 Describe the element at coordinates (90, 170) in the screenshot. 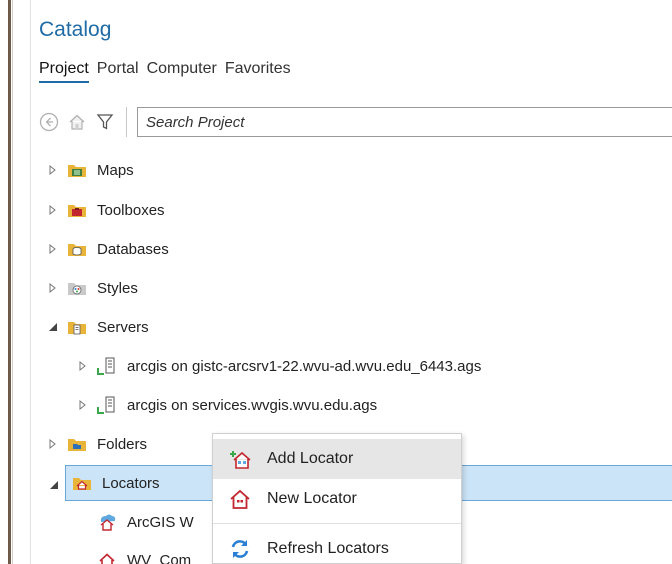

I see `tree-item-maps: Maps` at that location.